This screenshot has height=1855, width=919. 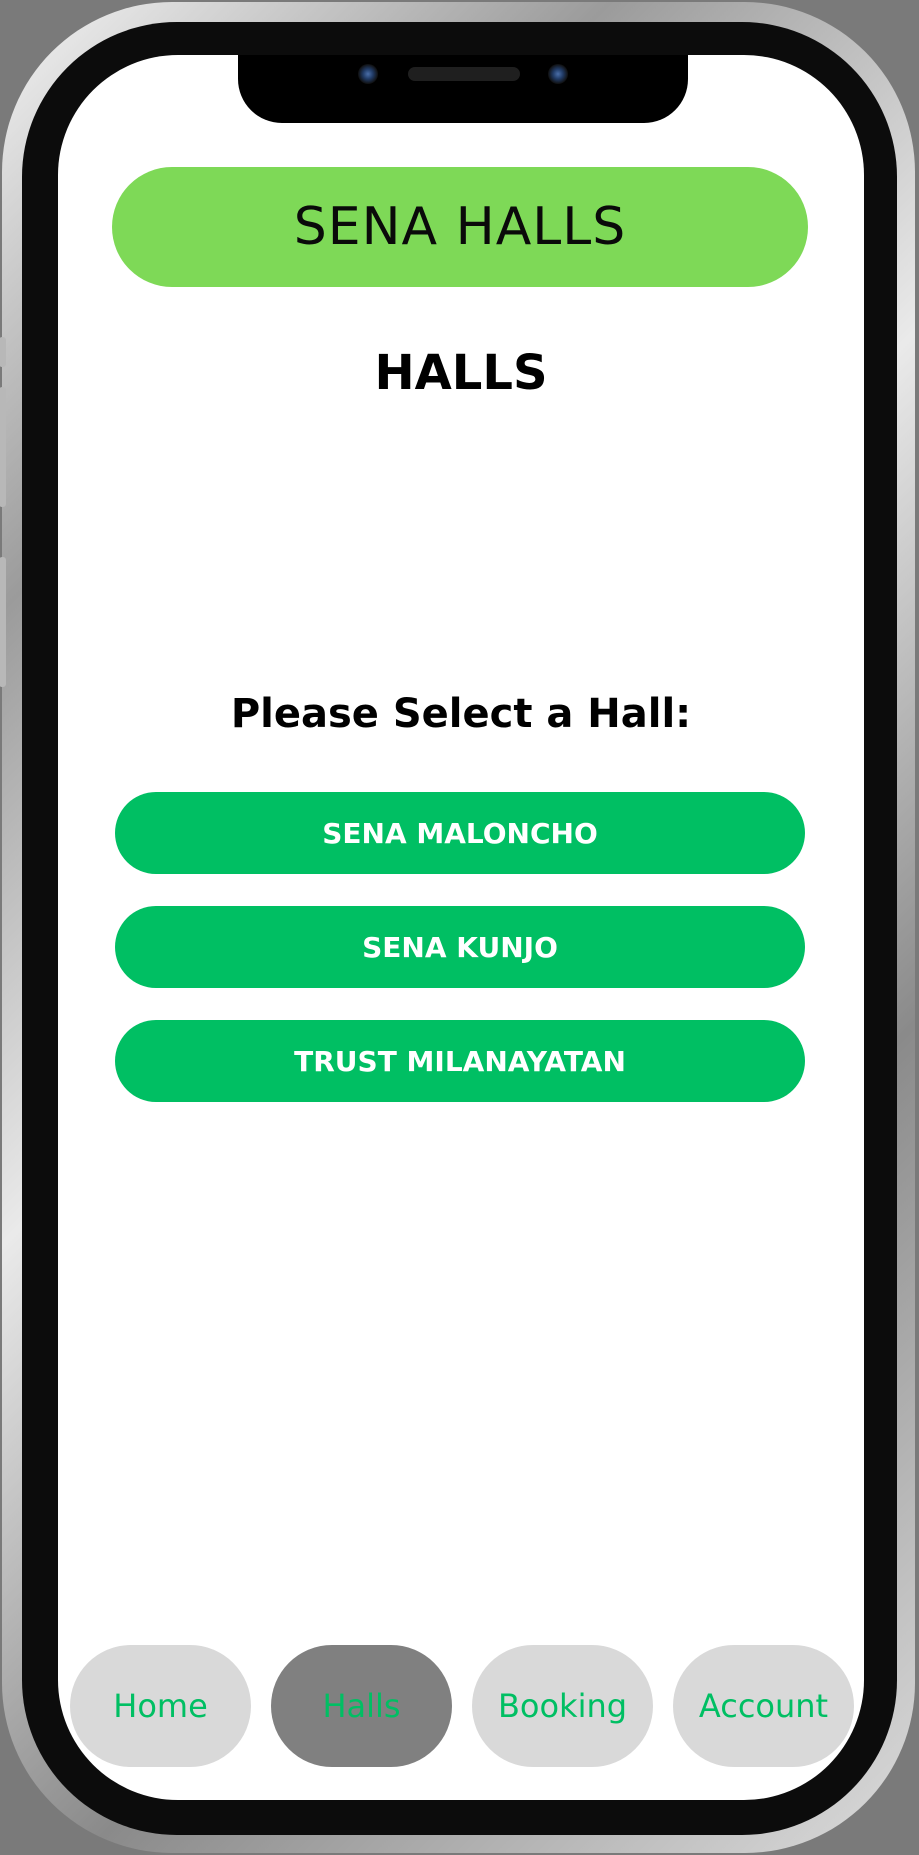 I want to click on nav-item-halls: Halls, so click(x=361, y=1706).